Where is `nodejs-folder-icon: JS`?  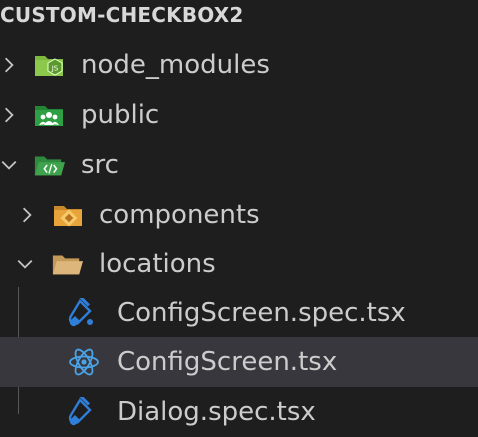 nodejs-folder-icon: JS is located at coordinates (49, 65).